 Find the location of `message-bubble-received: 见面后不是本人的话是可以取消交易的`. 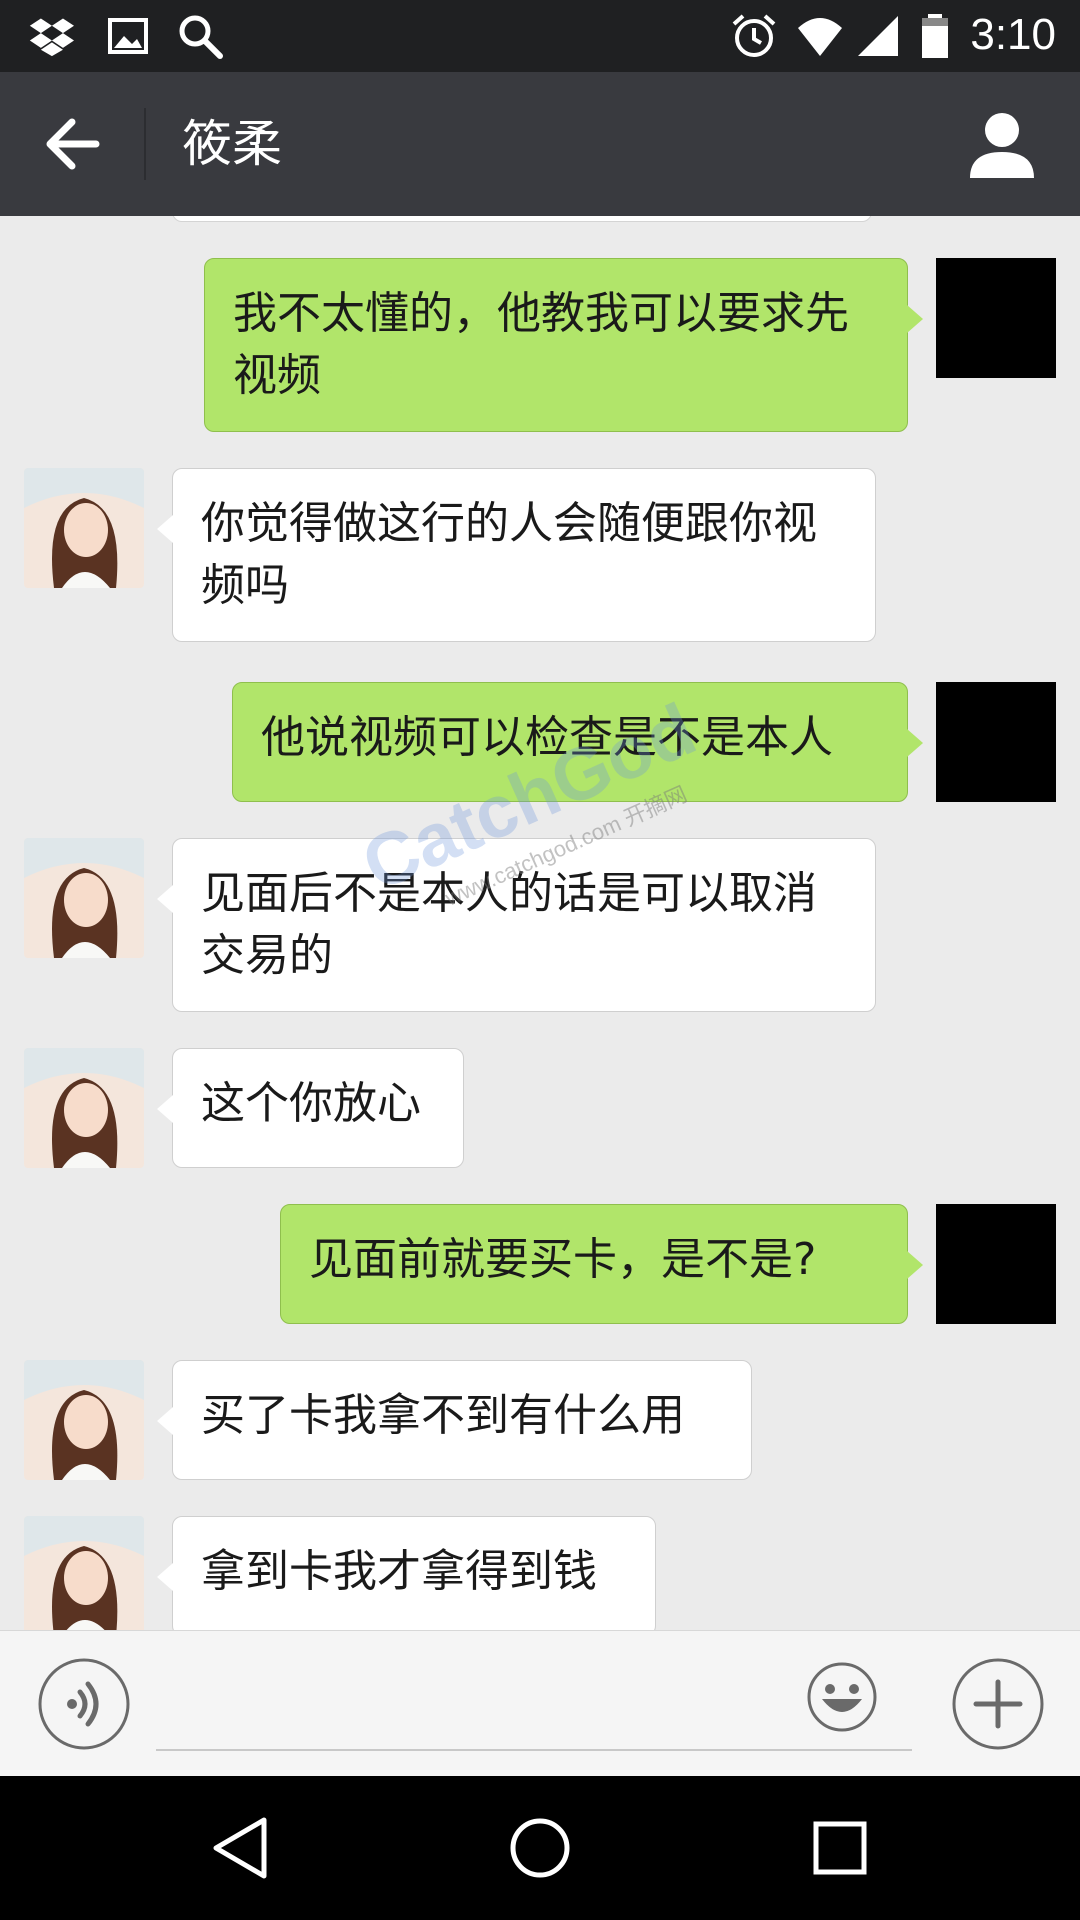

message-bubble-received: 见面后不是本人的话是可以取消交易的 is located at coordinates (516, 925).